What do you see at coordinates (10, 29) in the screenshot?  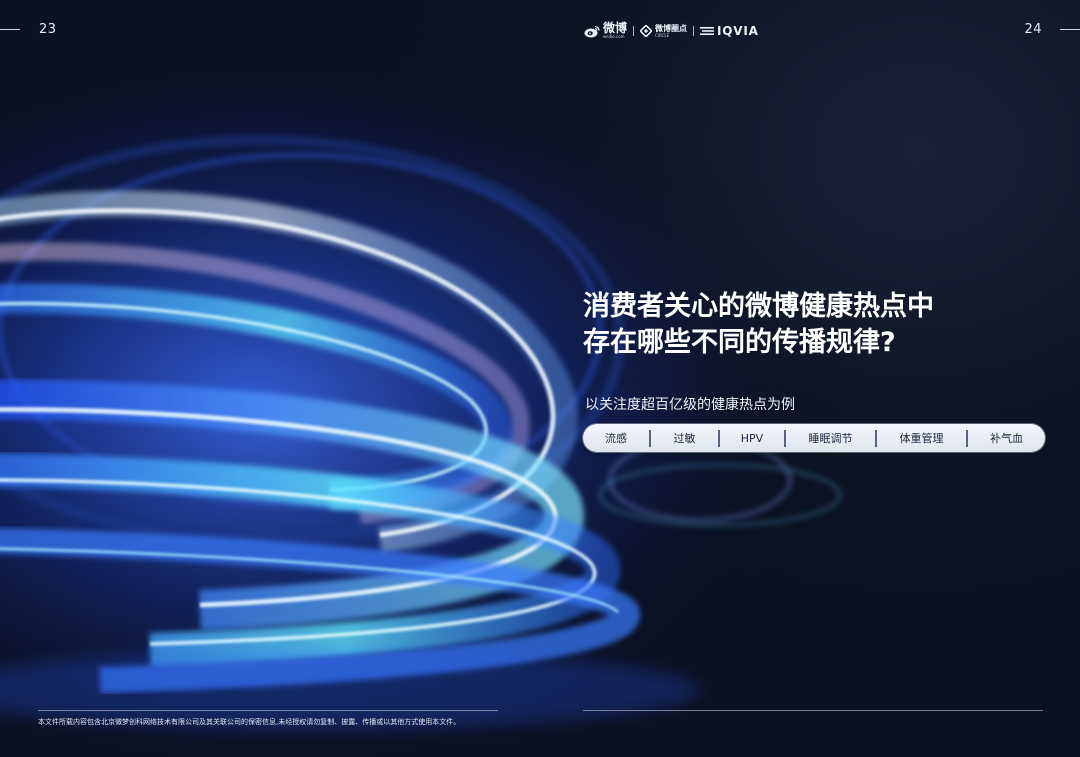 I see `left-edge-rule` at bounding box center [10, 29].